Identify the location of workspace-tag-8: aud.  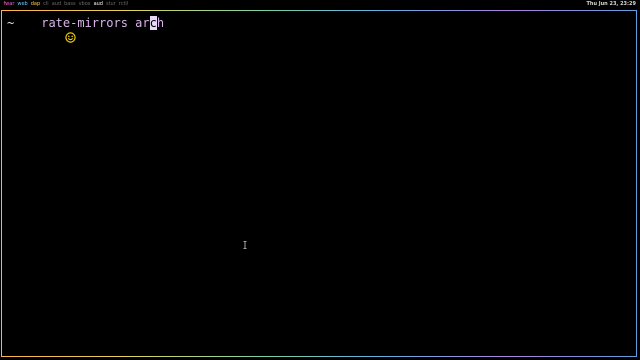
(98, 4).